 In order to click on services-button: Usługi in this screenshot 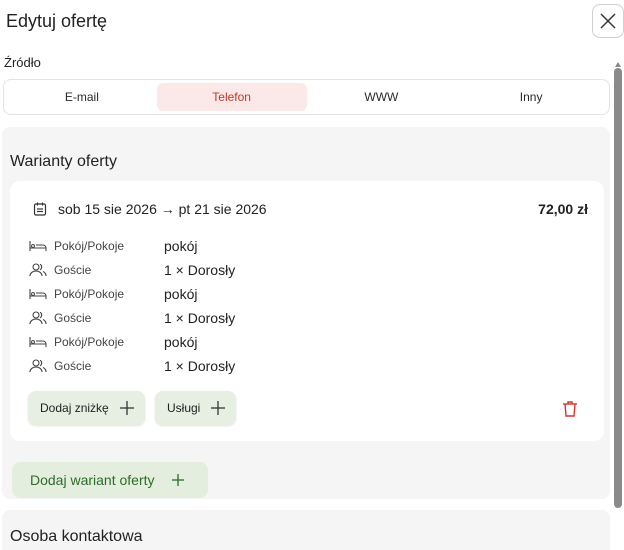, I will do `click(196, 408)`.